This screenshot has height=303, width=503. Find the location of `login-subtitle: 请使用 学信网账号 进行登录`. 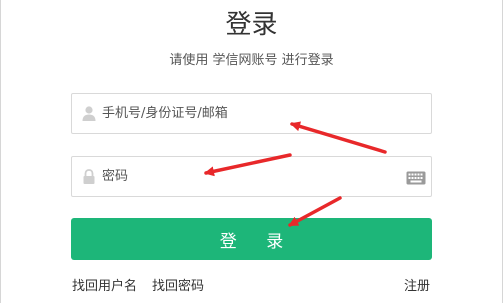

login-subtitle: 请使用 学信网账号 进行登录 is located at coordinates (251, 60).